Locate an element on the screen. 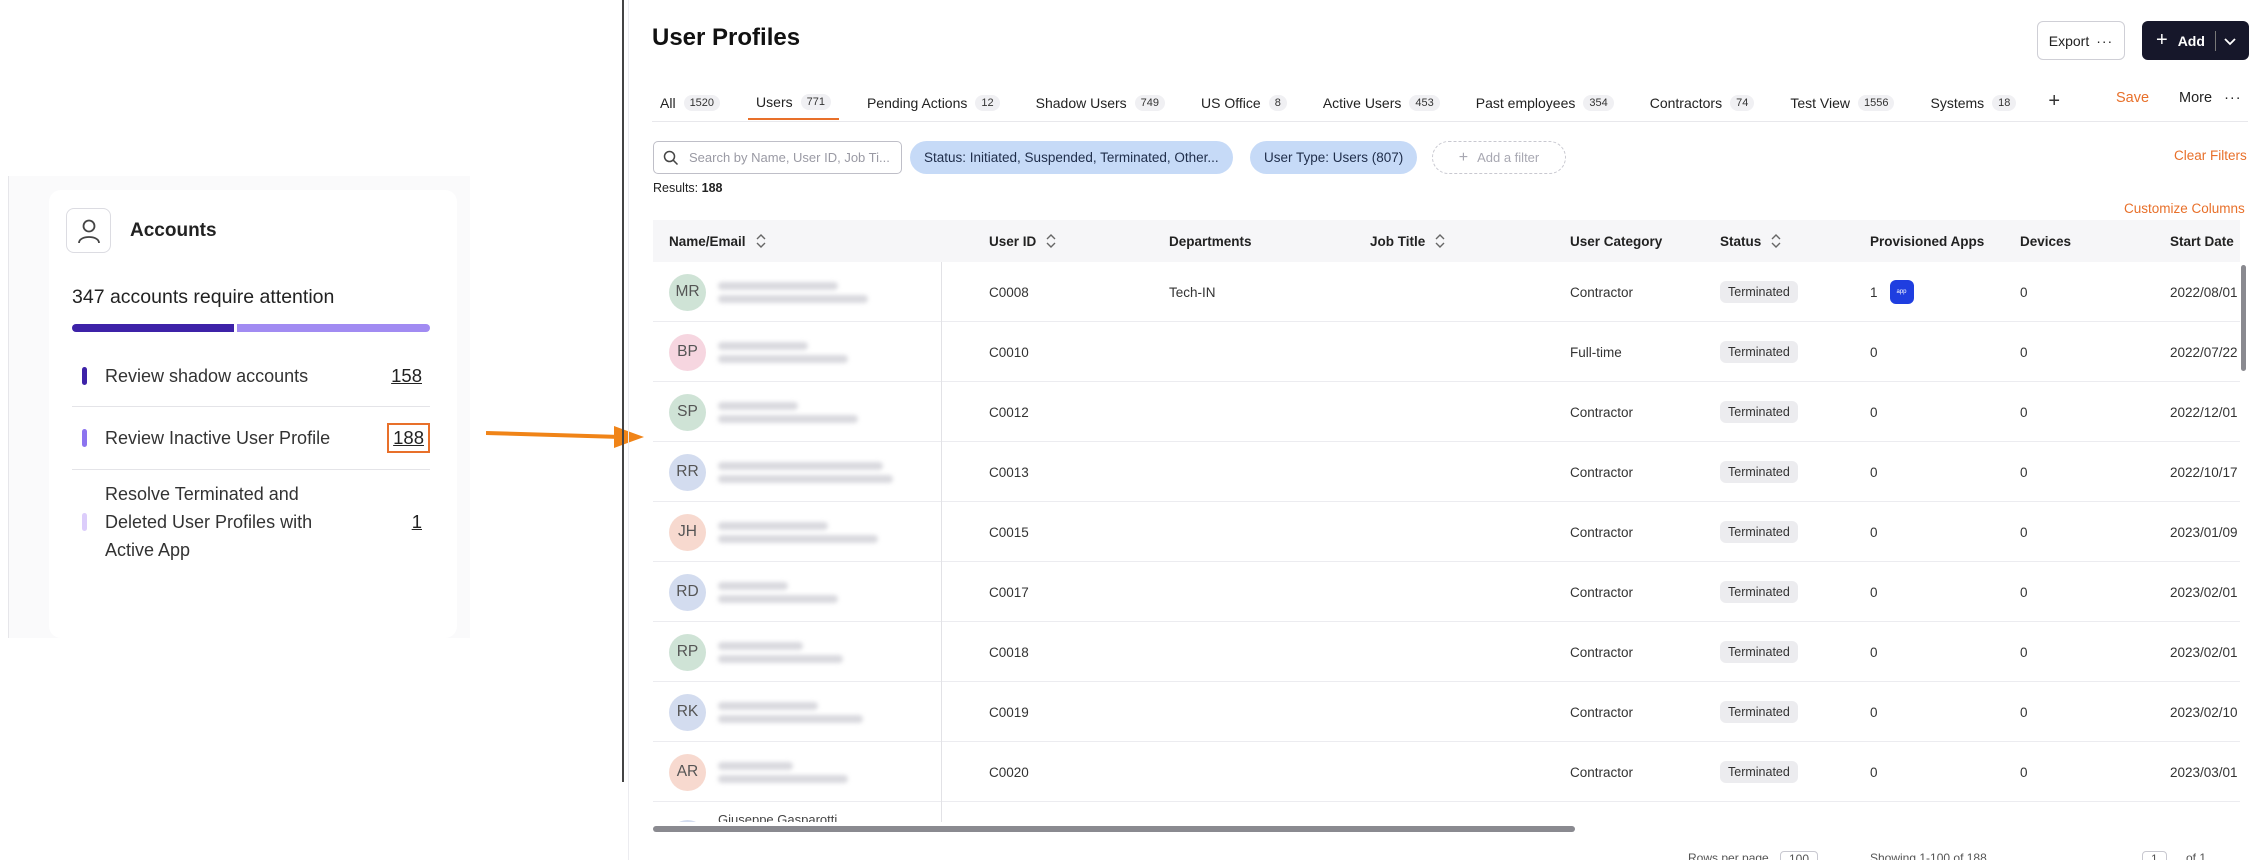 The image size is (2268, 860). provisioned-apps-cell: 1 app is located at coordinates (1892, 292).